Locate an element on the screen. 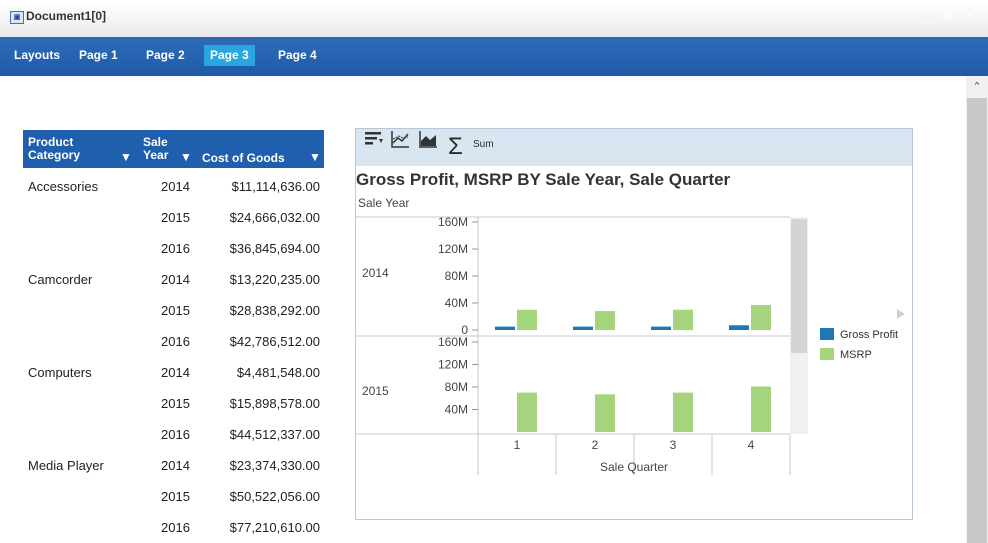  sort-sale-year-icon: ▼ is located at coordinates (186, 157).